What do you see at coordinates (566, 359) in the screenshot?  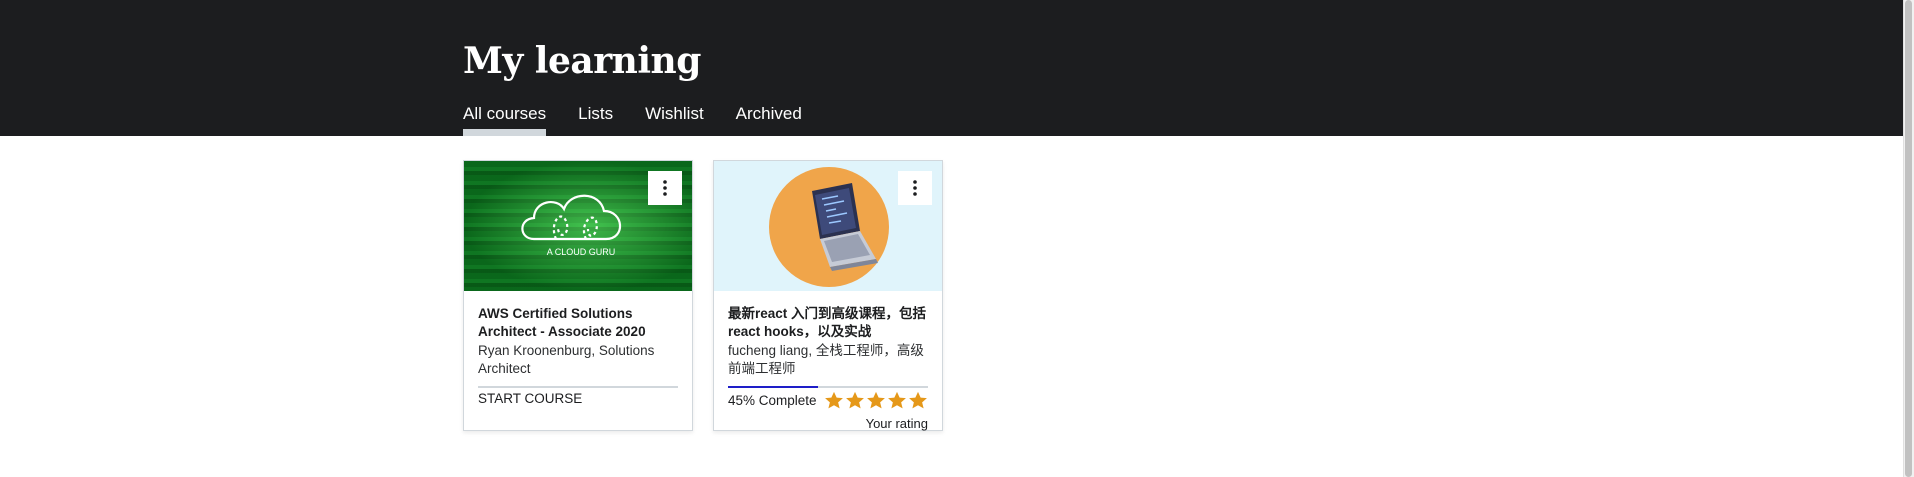 I see `course-instructor: Ryan Kroonenburg, Solutions Architect` at bounding box center [566, 359].